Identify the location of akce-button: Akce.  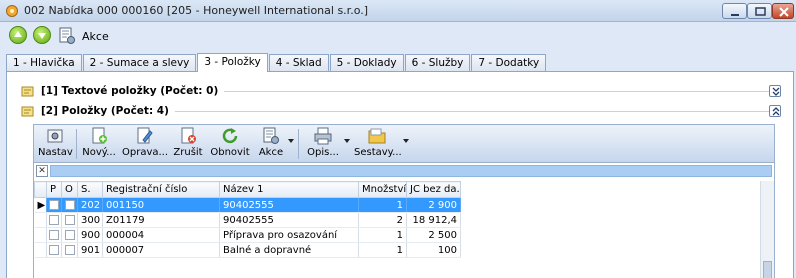
(83, 36).